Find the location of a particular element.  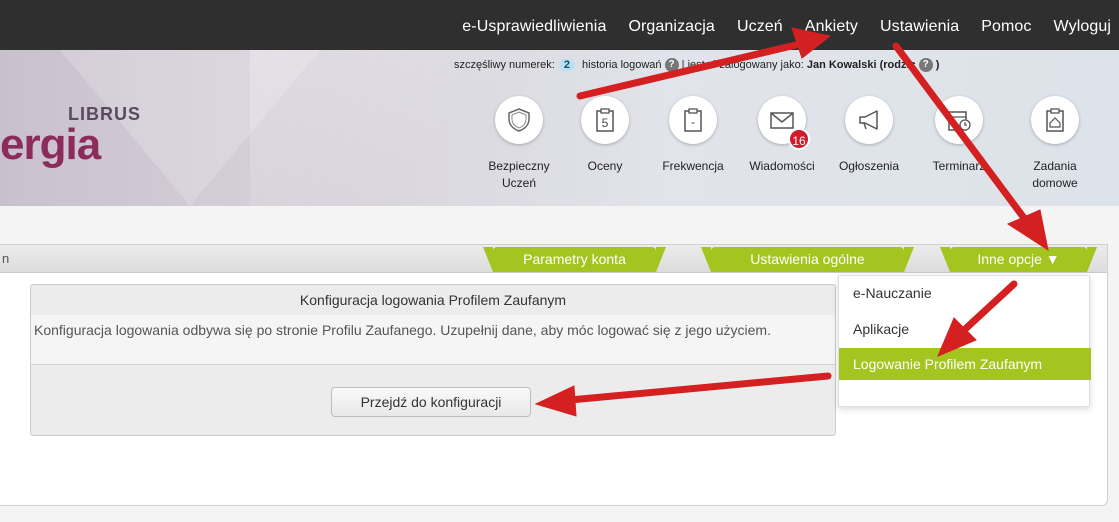

user-name: Jan Kowalski (rodzic is located at coordinates (861, 64).